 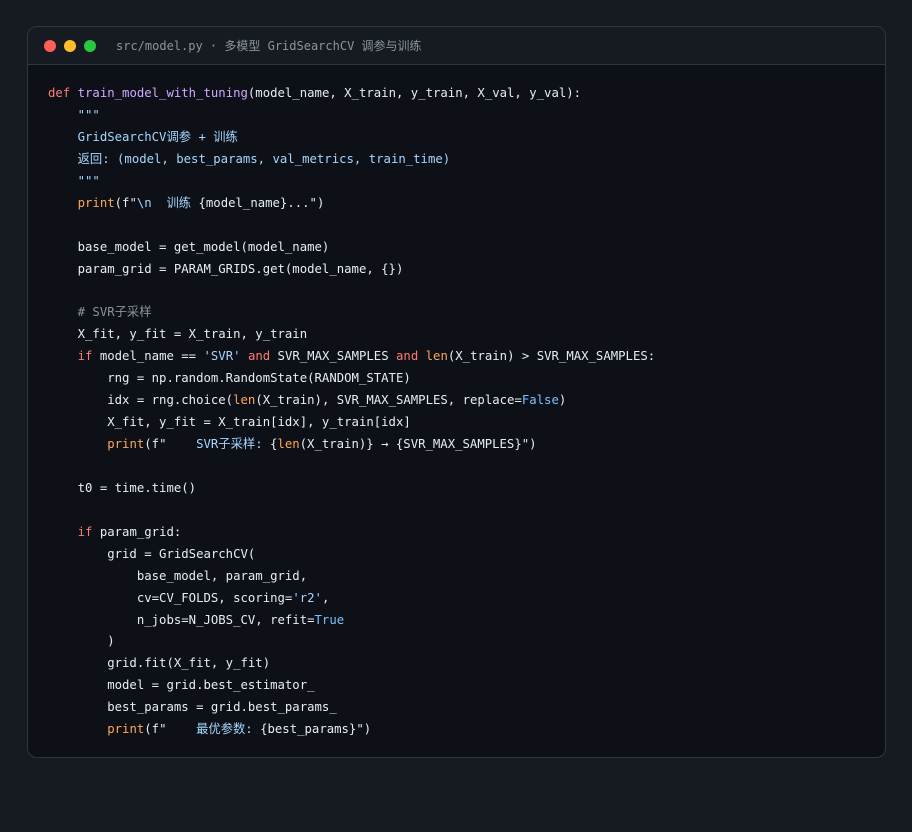 What do you see at coordinates (351, 533) in the screenshot?
I see `code-line: if param_grid:` at bounding box center [351, 533].